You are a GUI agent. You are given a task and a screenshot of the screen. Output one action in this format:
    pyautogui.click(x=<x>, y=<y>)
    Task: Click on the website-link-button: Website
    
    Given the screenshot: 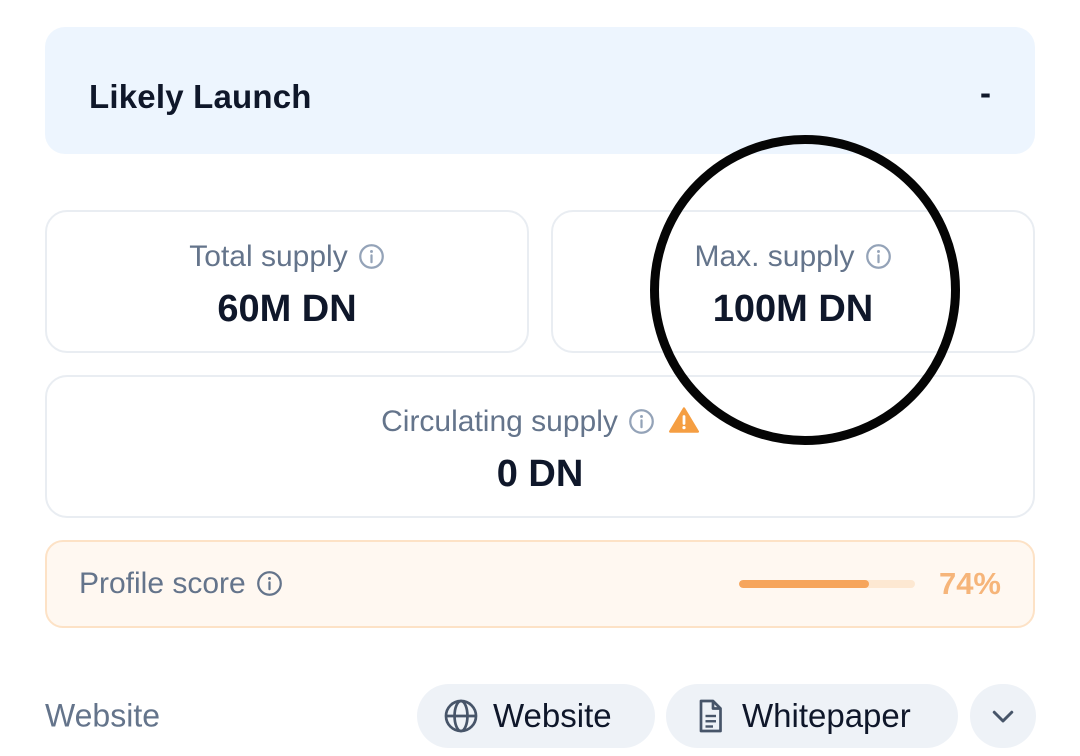 What is the action you would take?
    pyautogui.click(x=536, y=716)
    